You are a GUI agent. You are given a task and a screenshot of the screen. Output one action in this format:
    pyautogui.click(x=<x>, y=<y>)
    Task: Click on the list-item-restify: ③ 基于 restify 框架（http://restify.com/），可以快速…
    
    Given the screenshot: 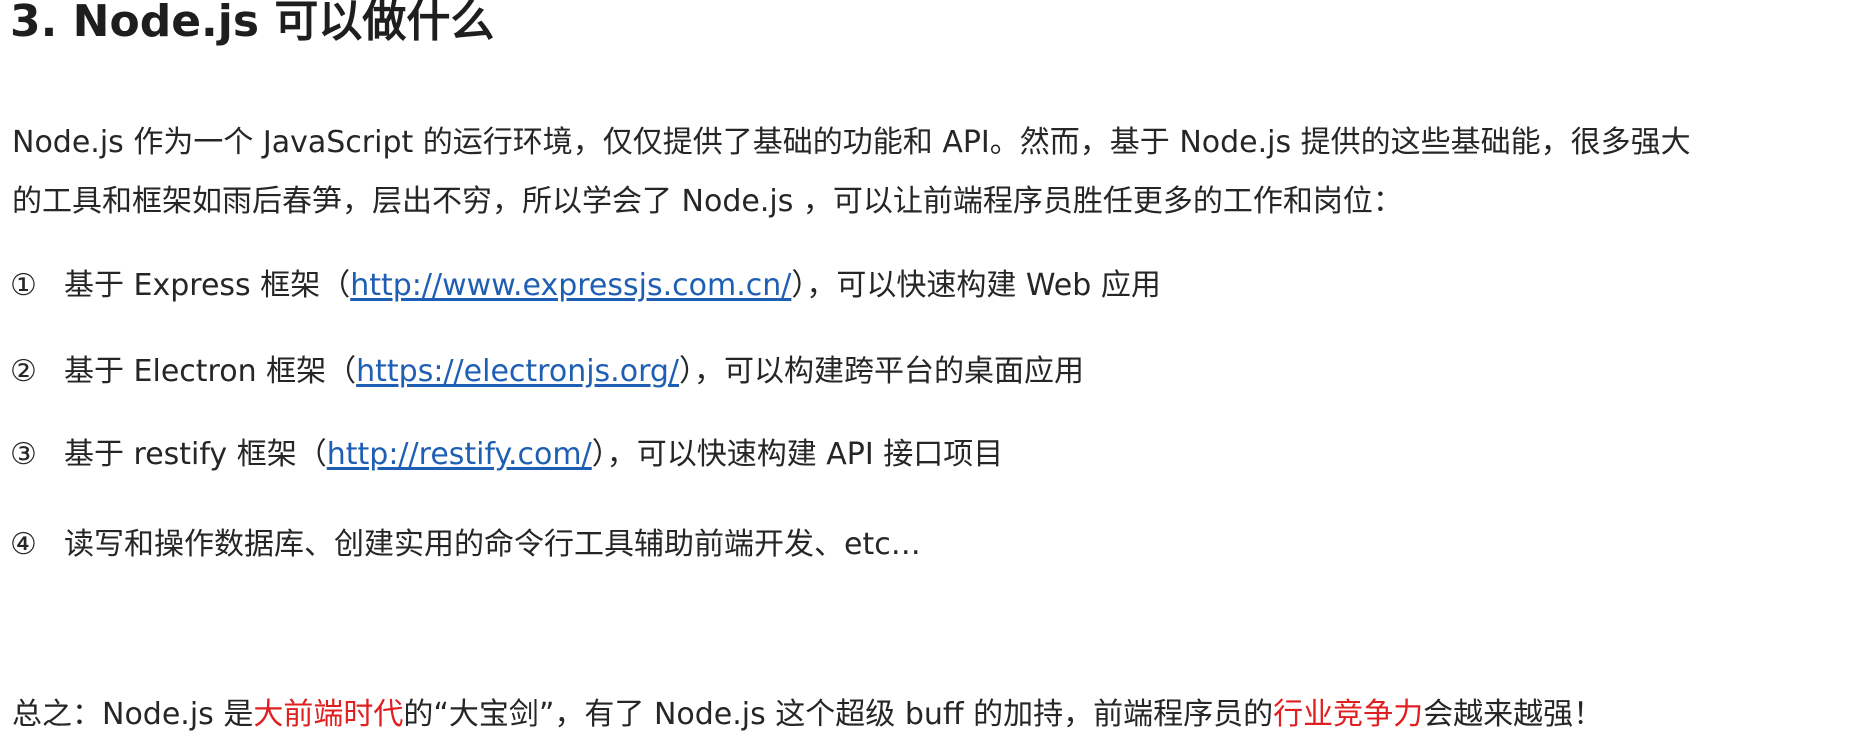 What is the action you would take?
    pyautogui.click(x=506, y=455)
    